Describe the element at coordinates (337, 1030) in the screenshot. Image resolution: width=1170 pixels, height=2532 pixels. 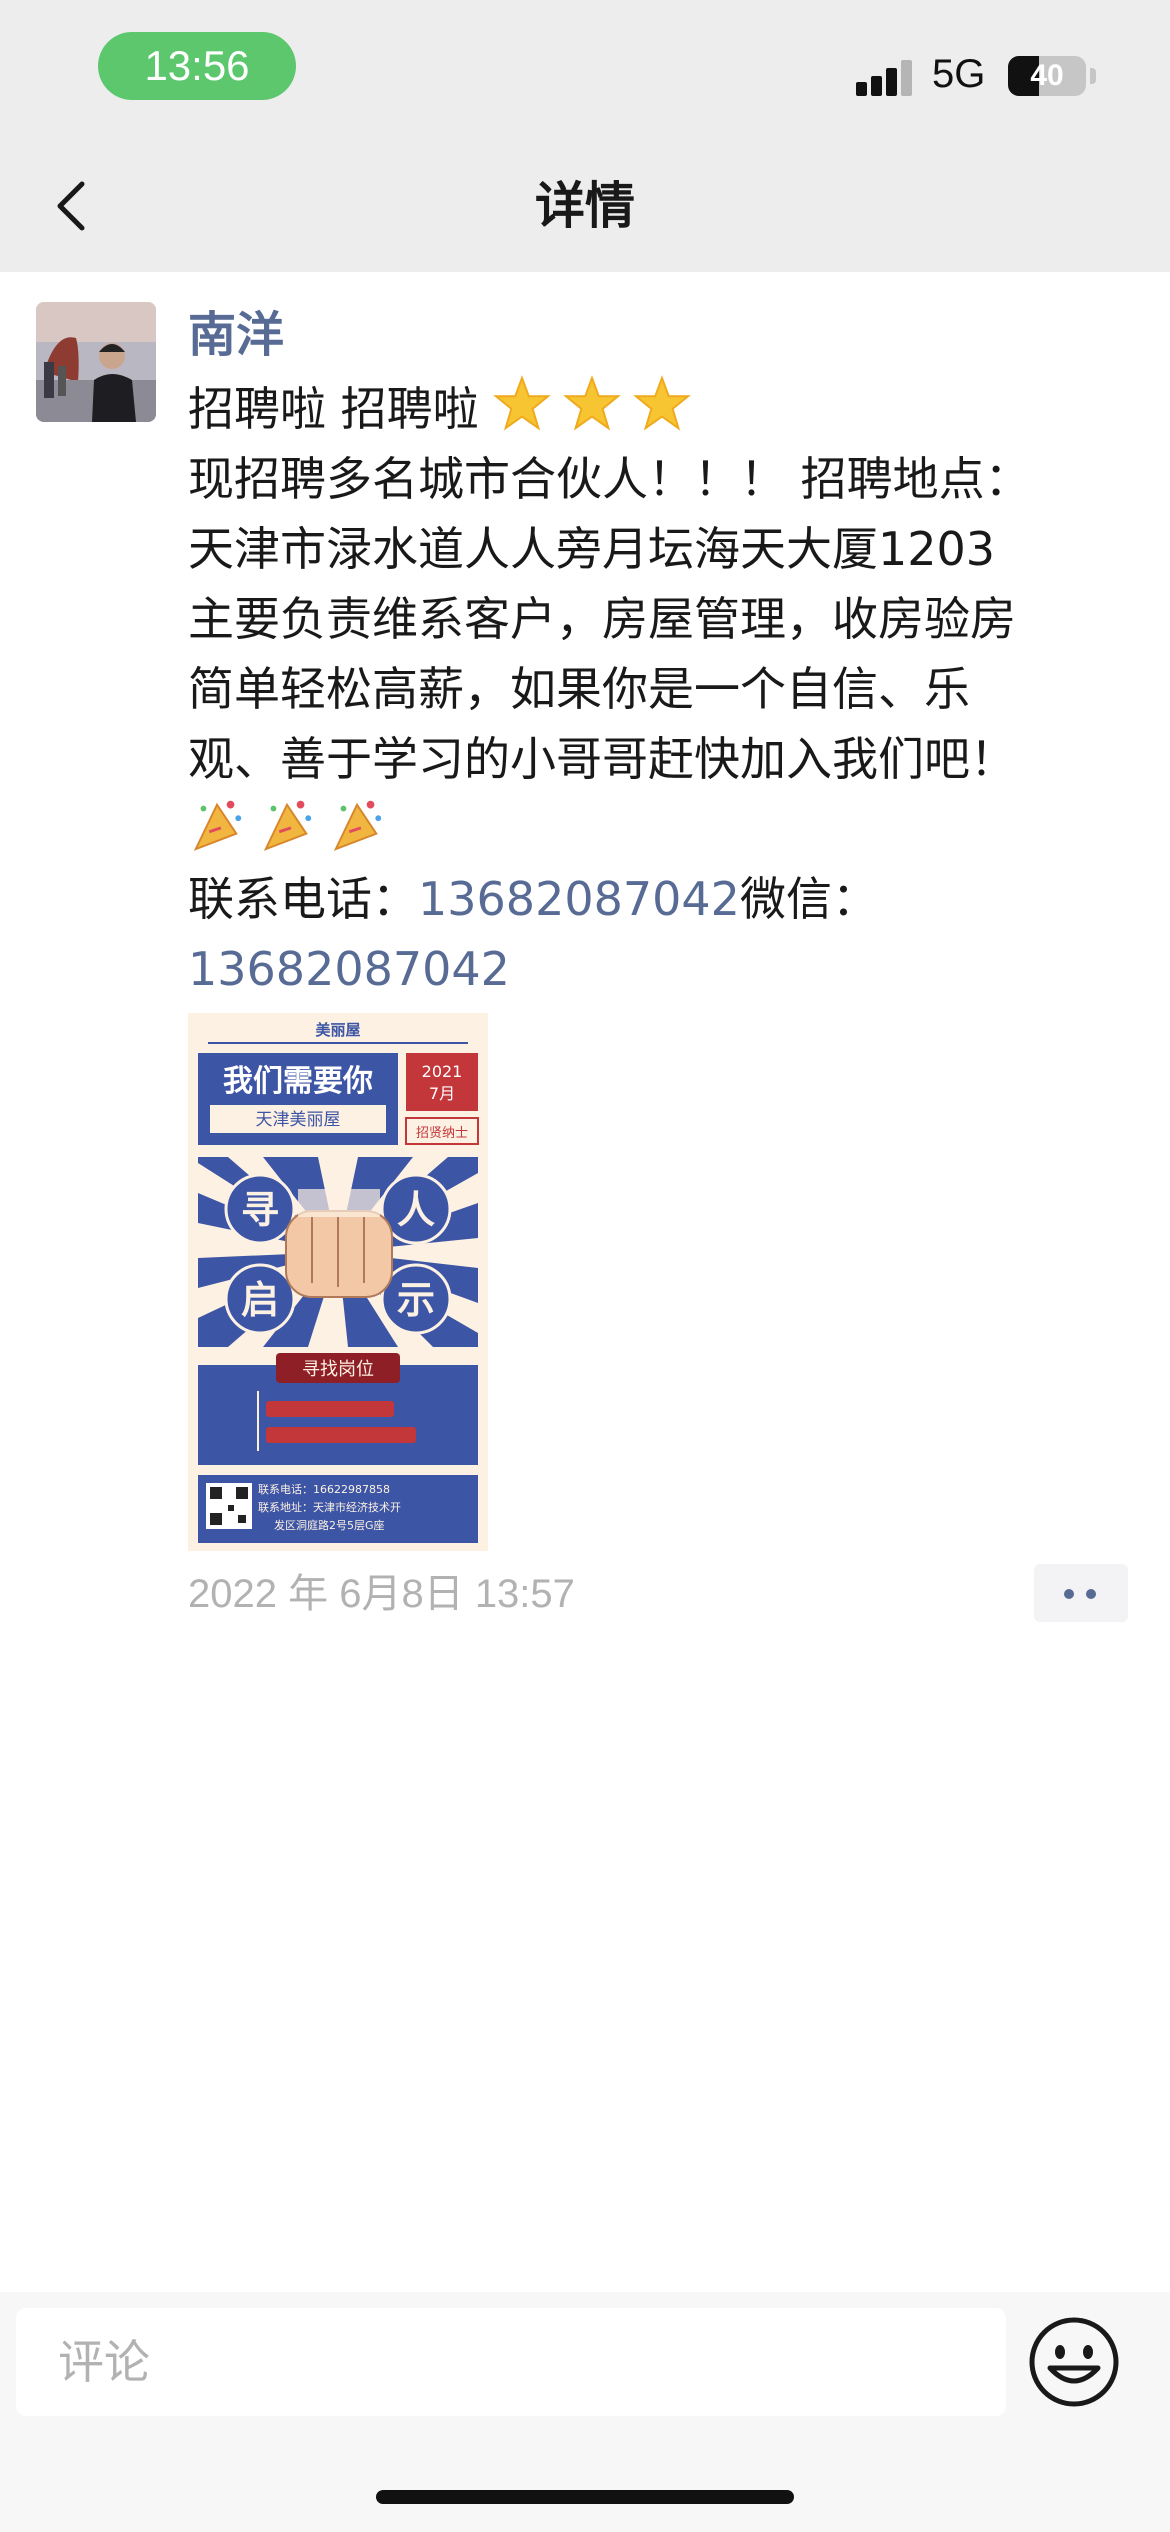
I see `poster-brand: 美丽屋` at that location.